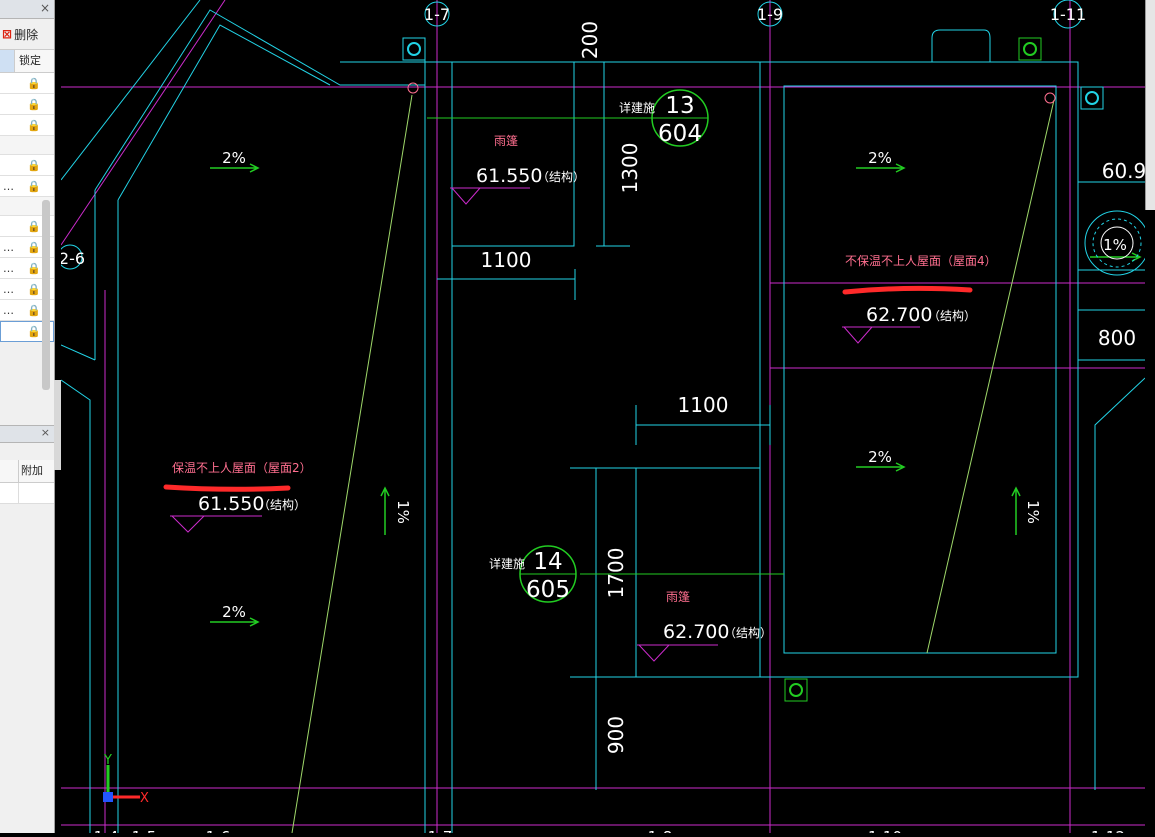  What do you see at coordinates (1108, 830) in the screenshot?
I see `svg-text: 1-12` at bounding box center [1108, 830].